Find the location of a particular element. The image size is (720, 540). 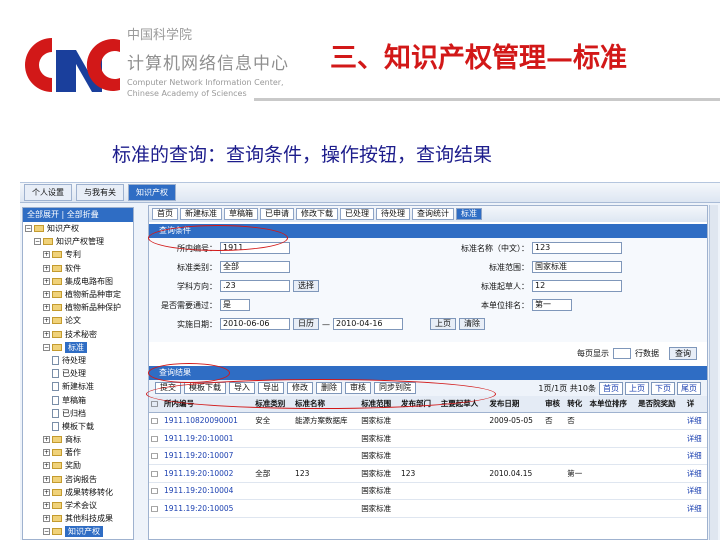

toolbar-button: 新建标准 is located at coordinates (201, 214).